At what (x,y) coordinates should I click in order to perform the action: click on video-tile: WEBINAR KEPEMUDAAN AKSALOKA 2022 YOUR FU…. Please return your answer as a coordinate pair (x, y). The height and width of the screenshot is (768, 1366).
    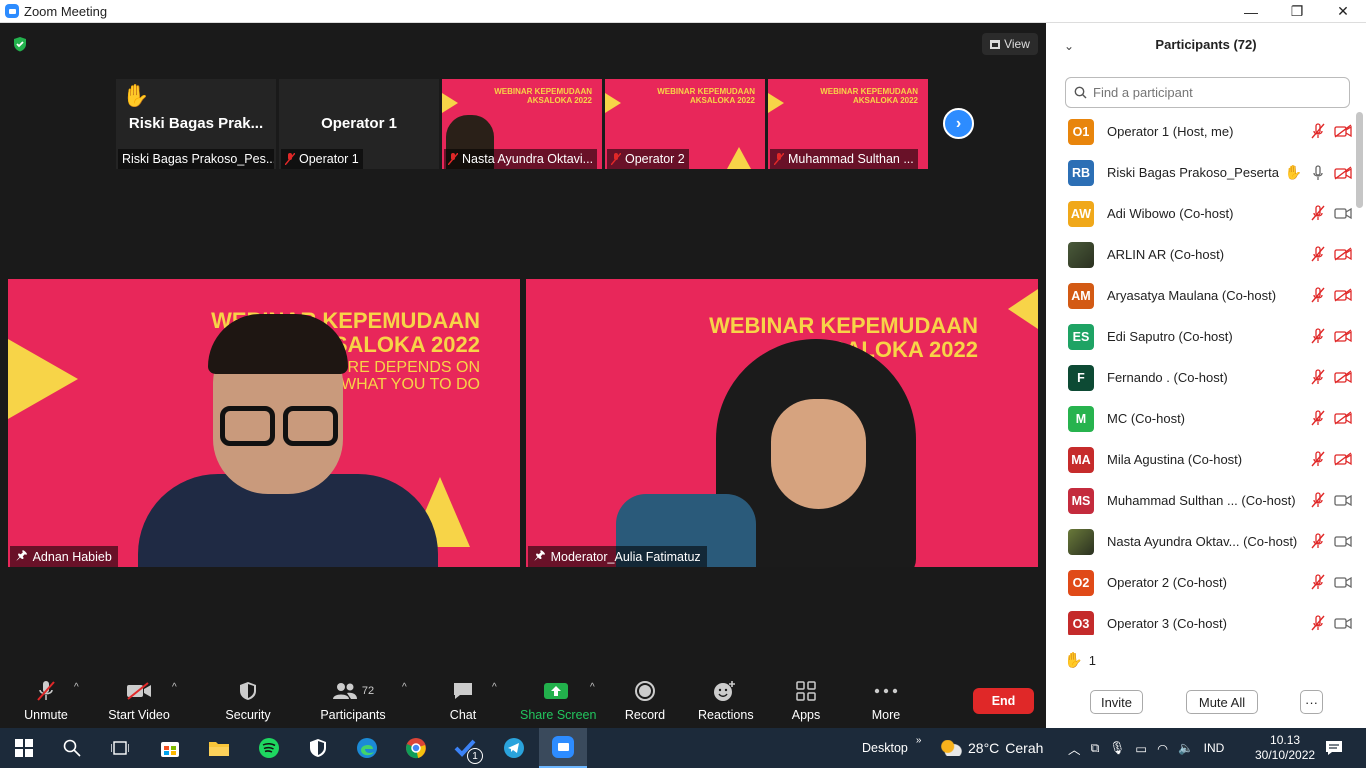
    Looking at the image, I should click on (264, 423).